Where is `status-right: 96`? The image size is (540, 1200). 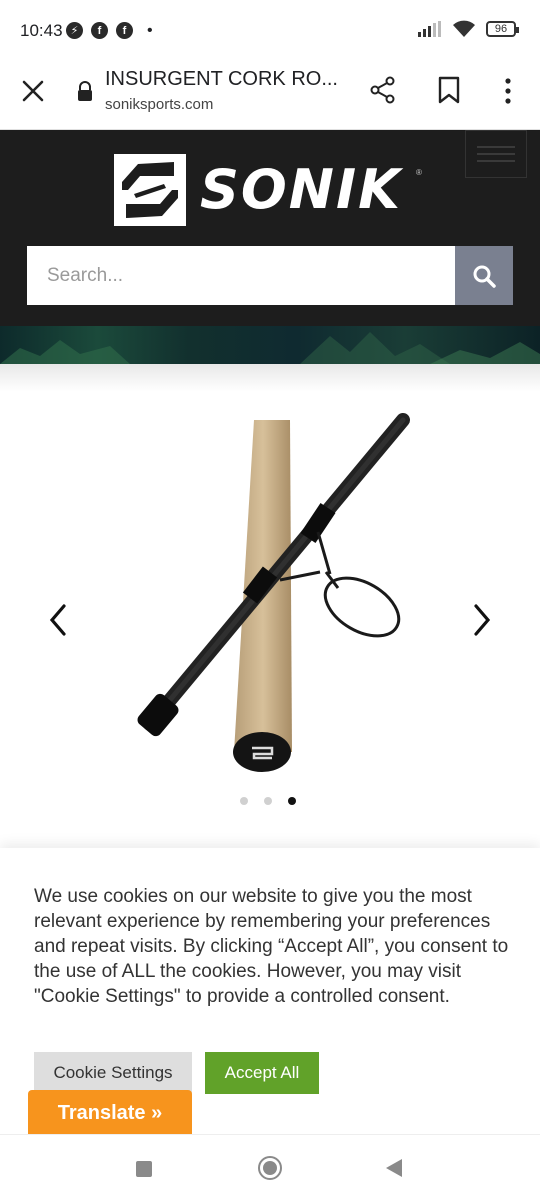
status-right: 96 is located at coordinates (468, 29).